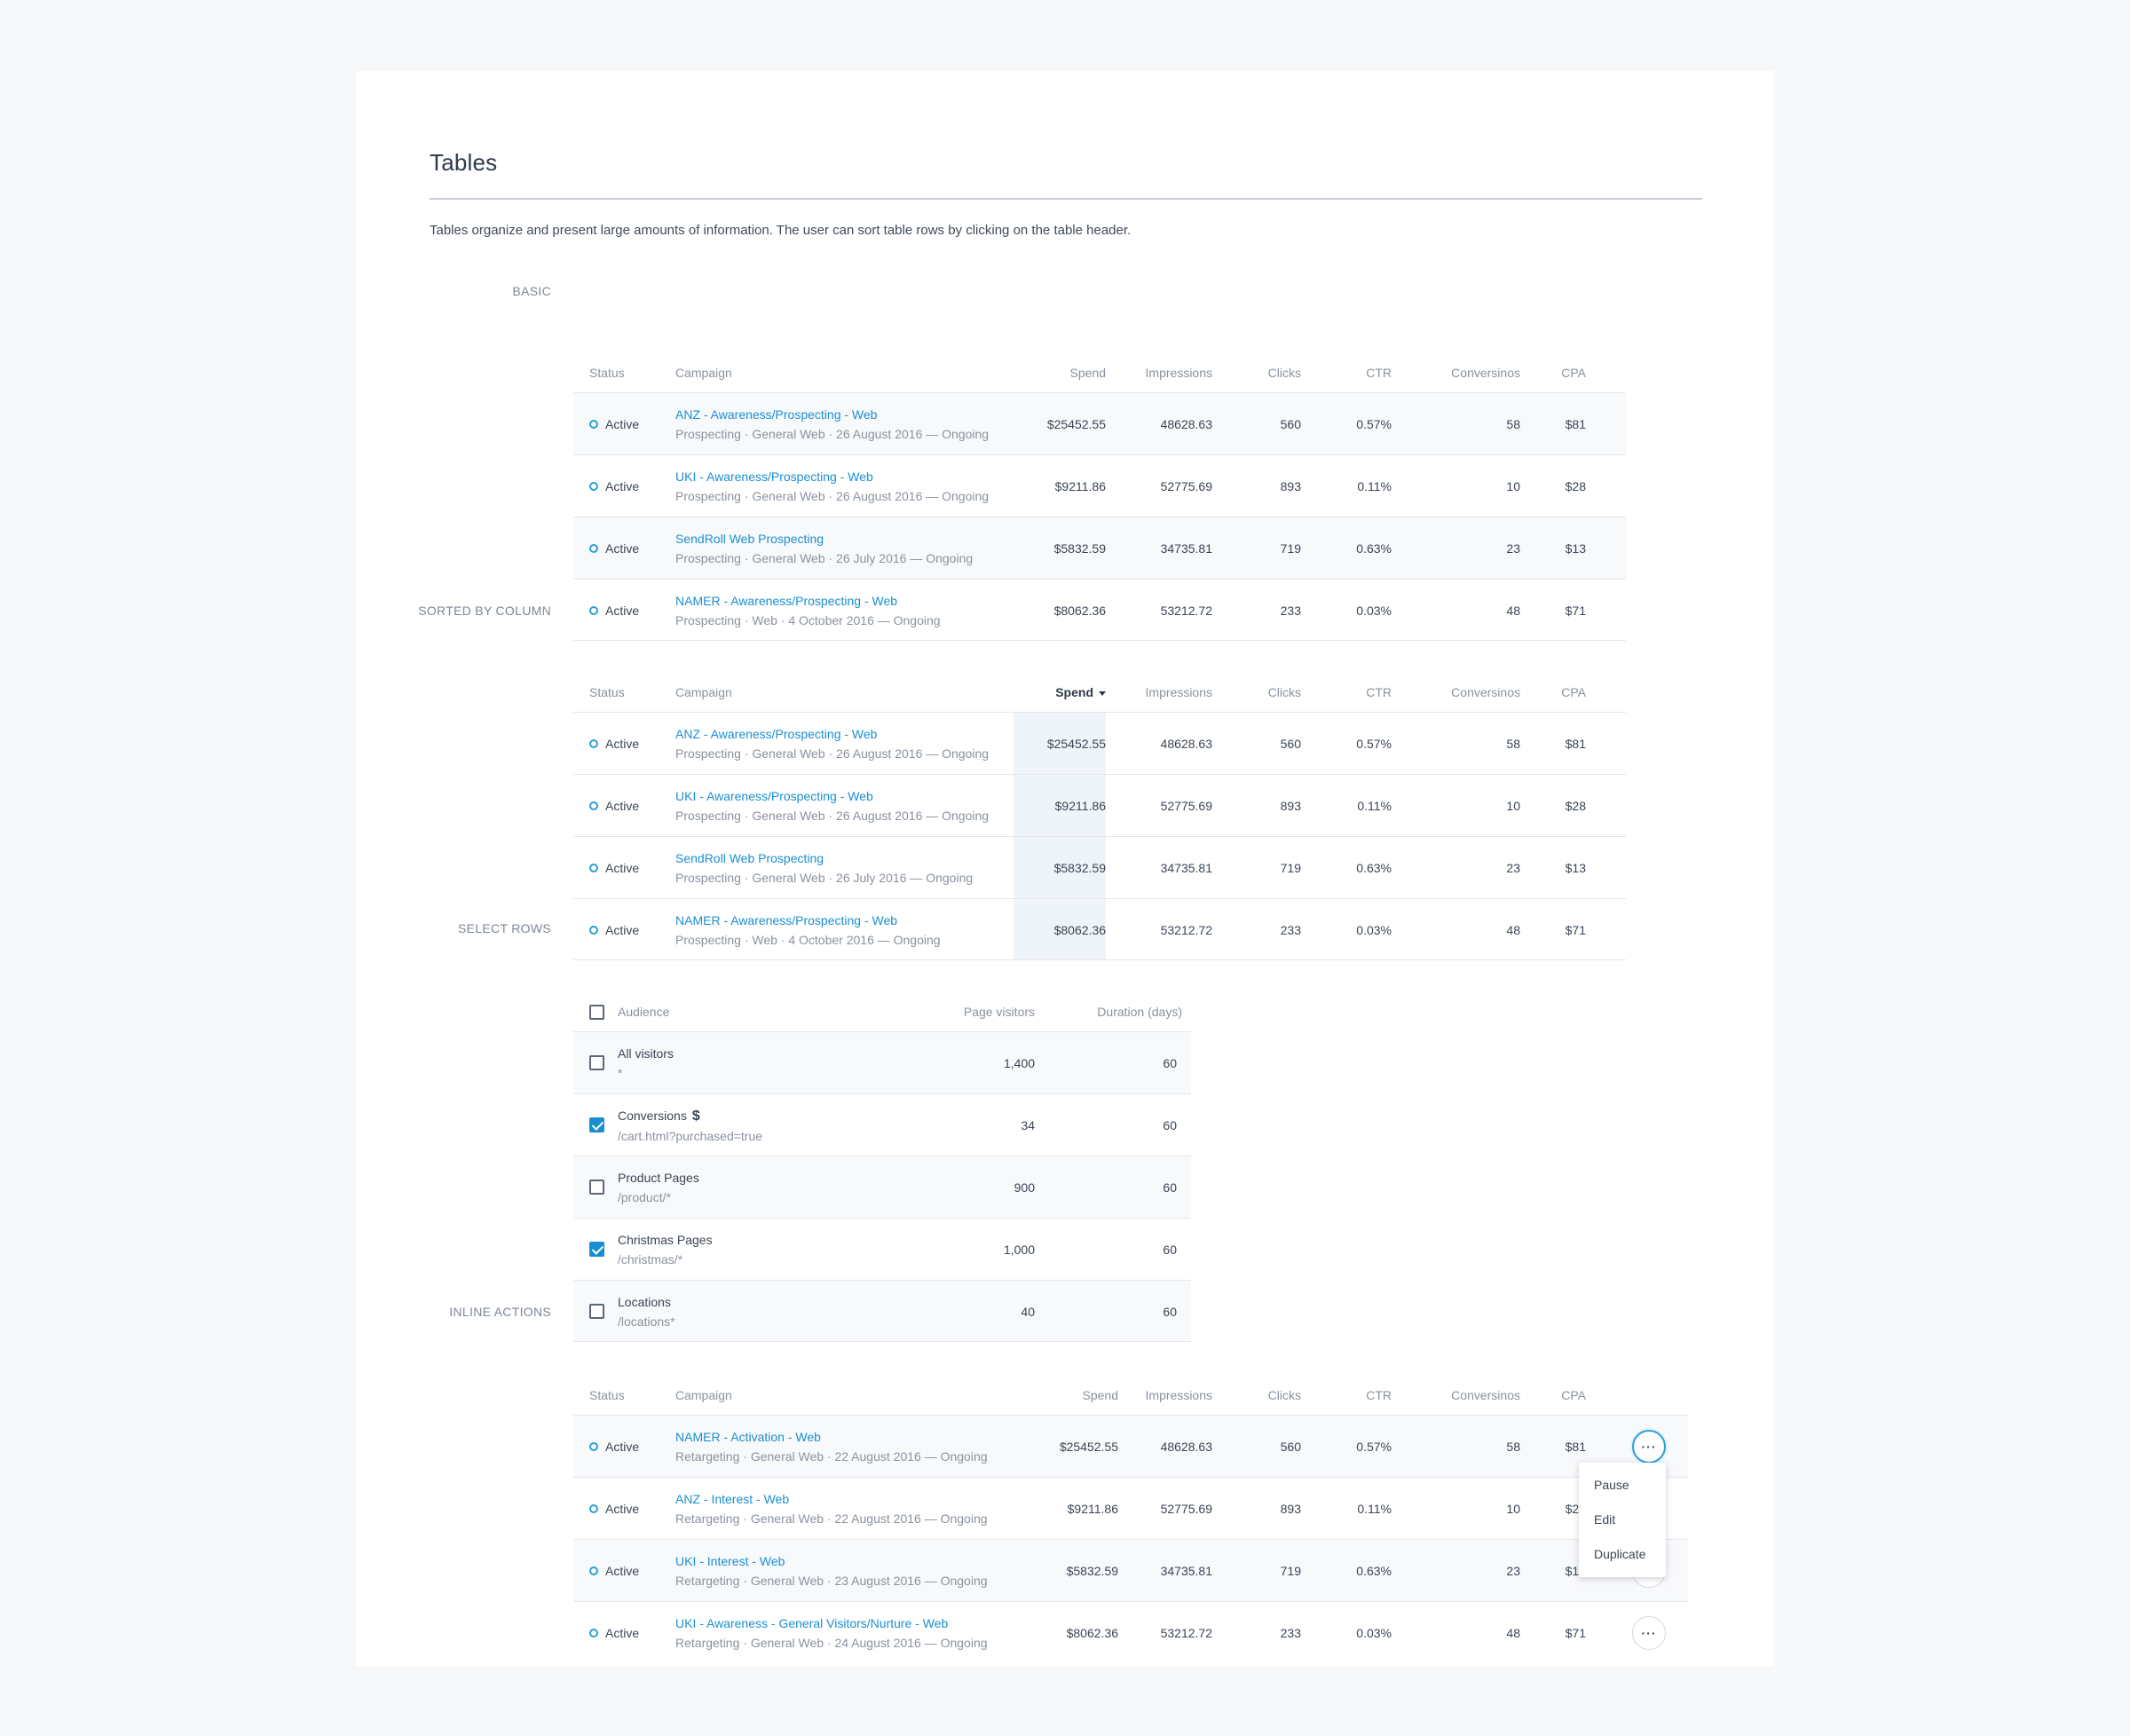  I want to click on menu-item-duplicate: Duplicate, so click(1622, 1554).